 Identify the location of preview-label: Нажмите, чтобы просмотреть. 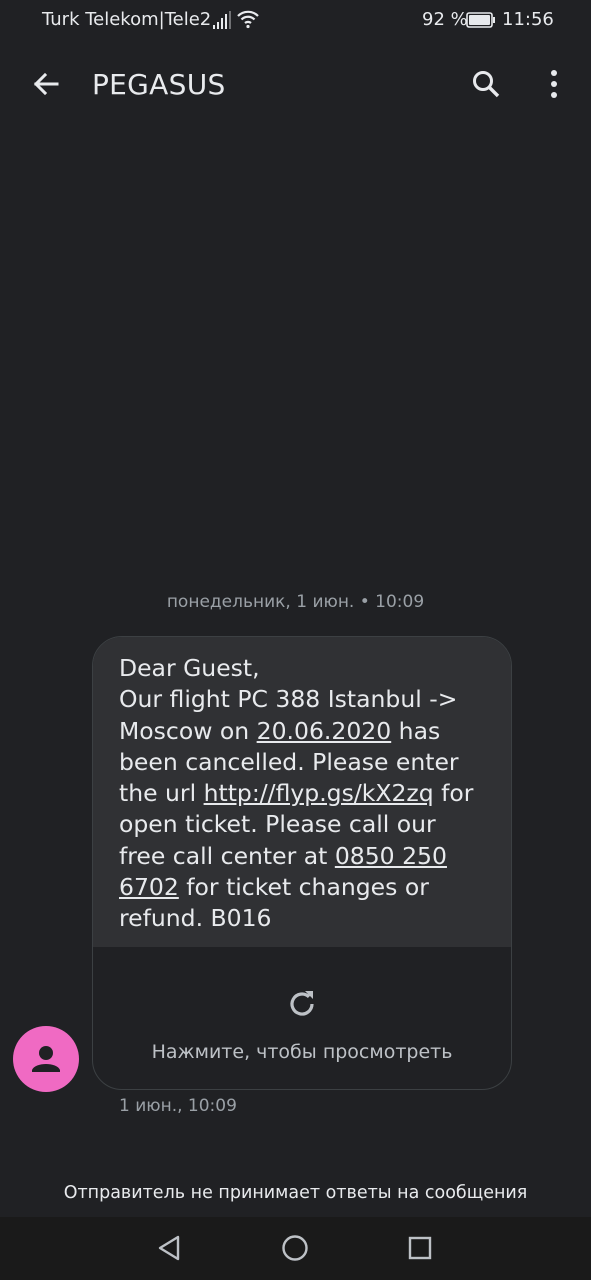
(302, 1052).